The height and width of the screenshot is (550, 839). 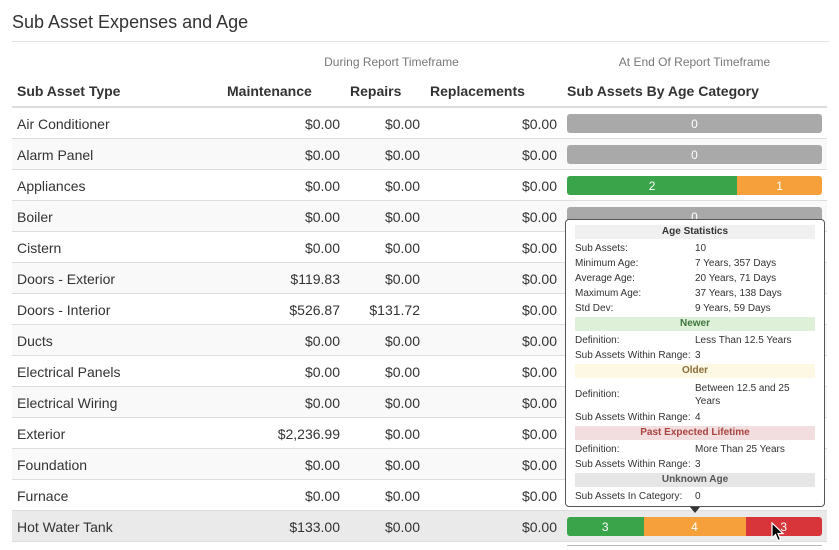 What do you see at coordinates (652, 185) in the screenshot?
I see `age-segment-green: 2` at bounding box center [652, 185].